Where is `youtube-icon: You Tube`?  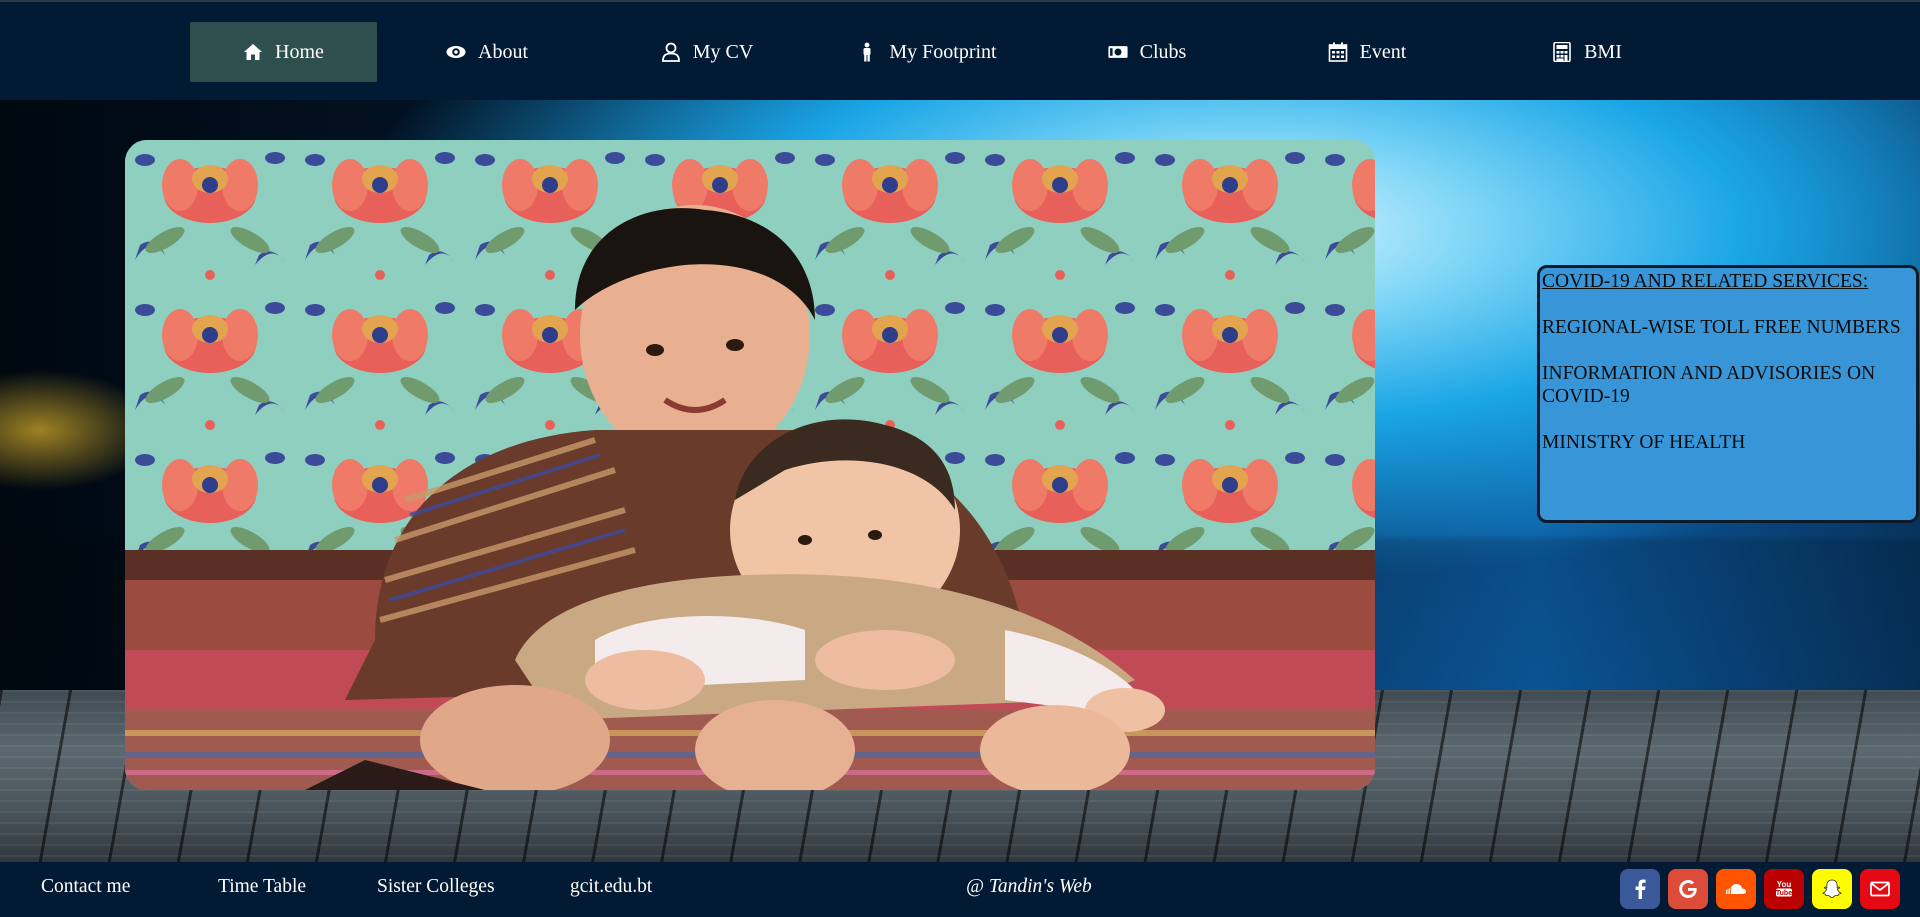
youtube-icon: You Tube is located at coordinates (1784, 889).